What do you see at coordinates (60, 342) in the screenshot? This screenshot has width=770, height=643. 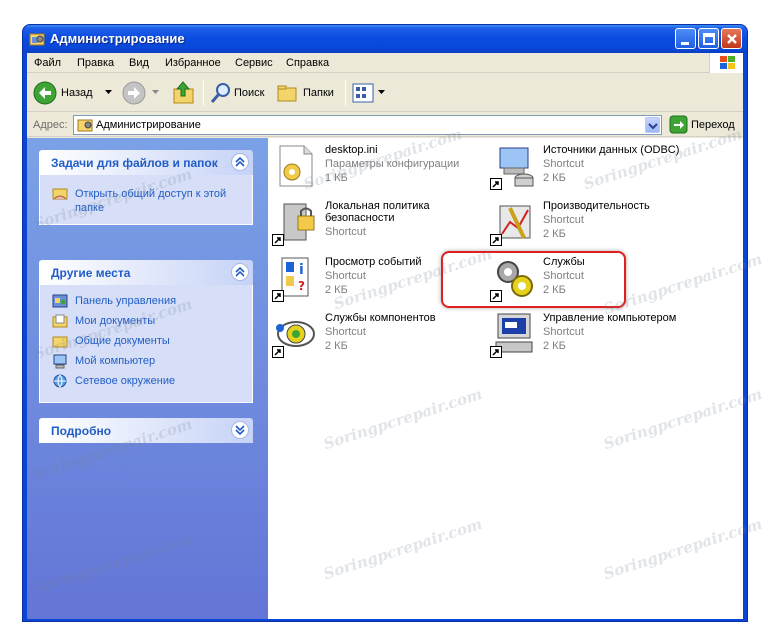 I see `shared-documents-icon` at bounding box center [60, 342].